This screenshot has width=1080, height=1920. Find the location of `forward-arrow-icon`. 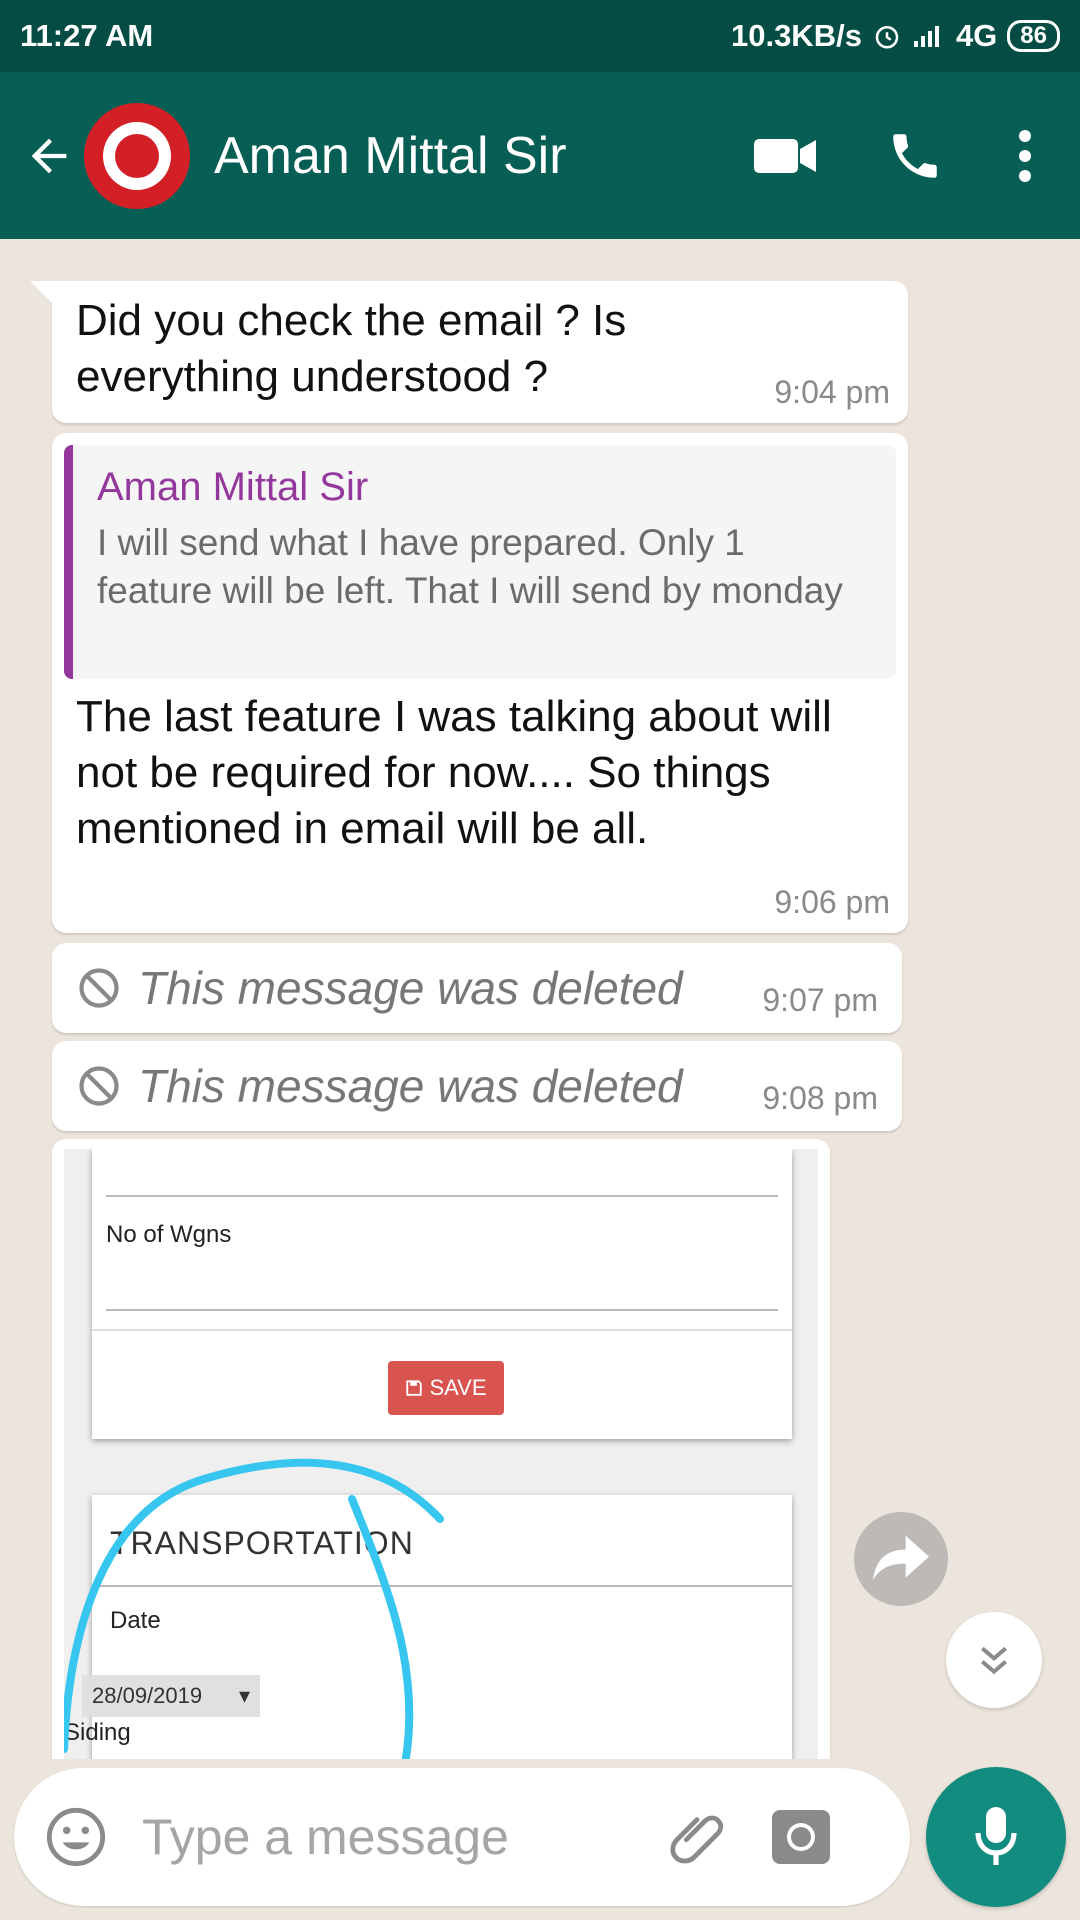

forward-arrow-icon is located at coordinates (901, 1557).